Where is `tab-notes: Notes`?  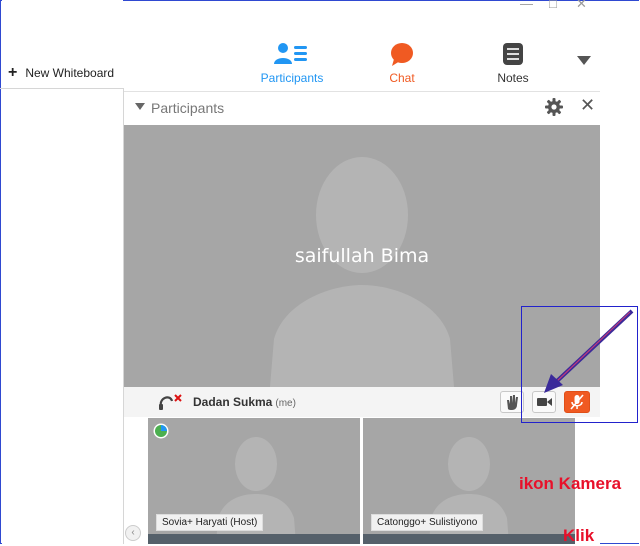
tab-notes: Notes is located at coordinates (513, 63).